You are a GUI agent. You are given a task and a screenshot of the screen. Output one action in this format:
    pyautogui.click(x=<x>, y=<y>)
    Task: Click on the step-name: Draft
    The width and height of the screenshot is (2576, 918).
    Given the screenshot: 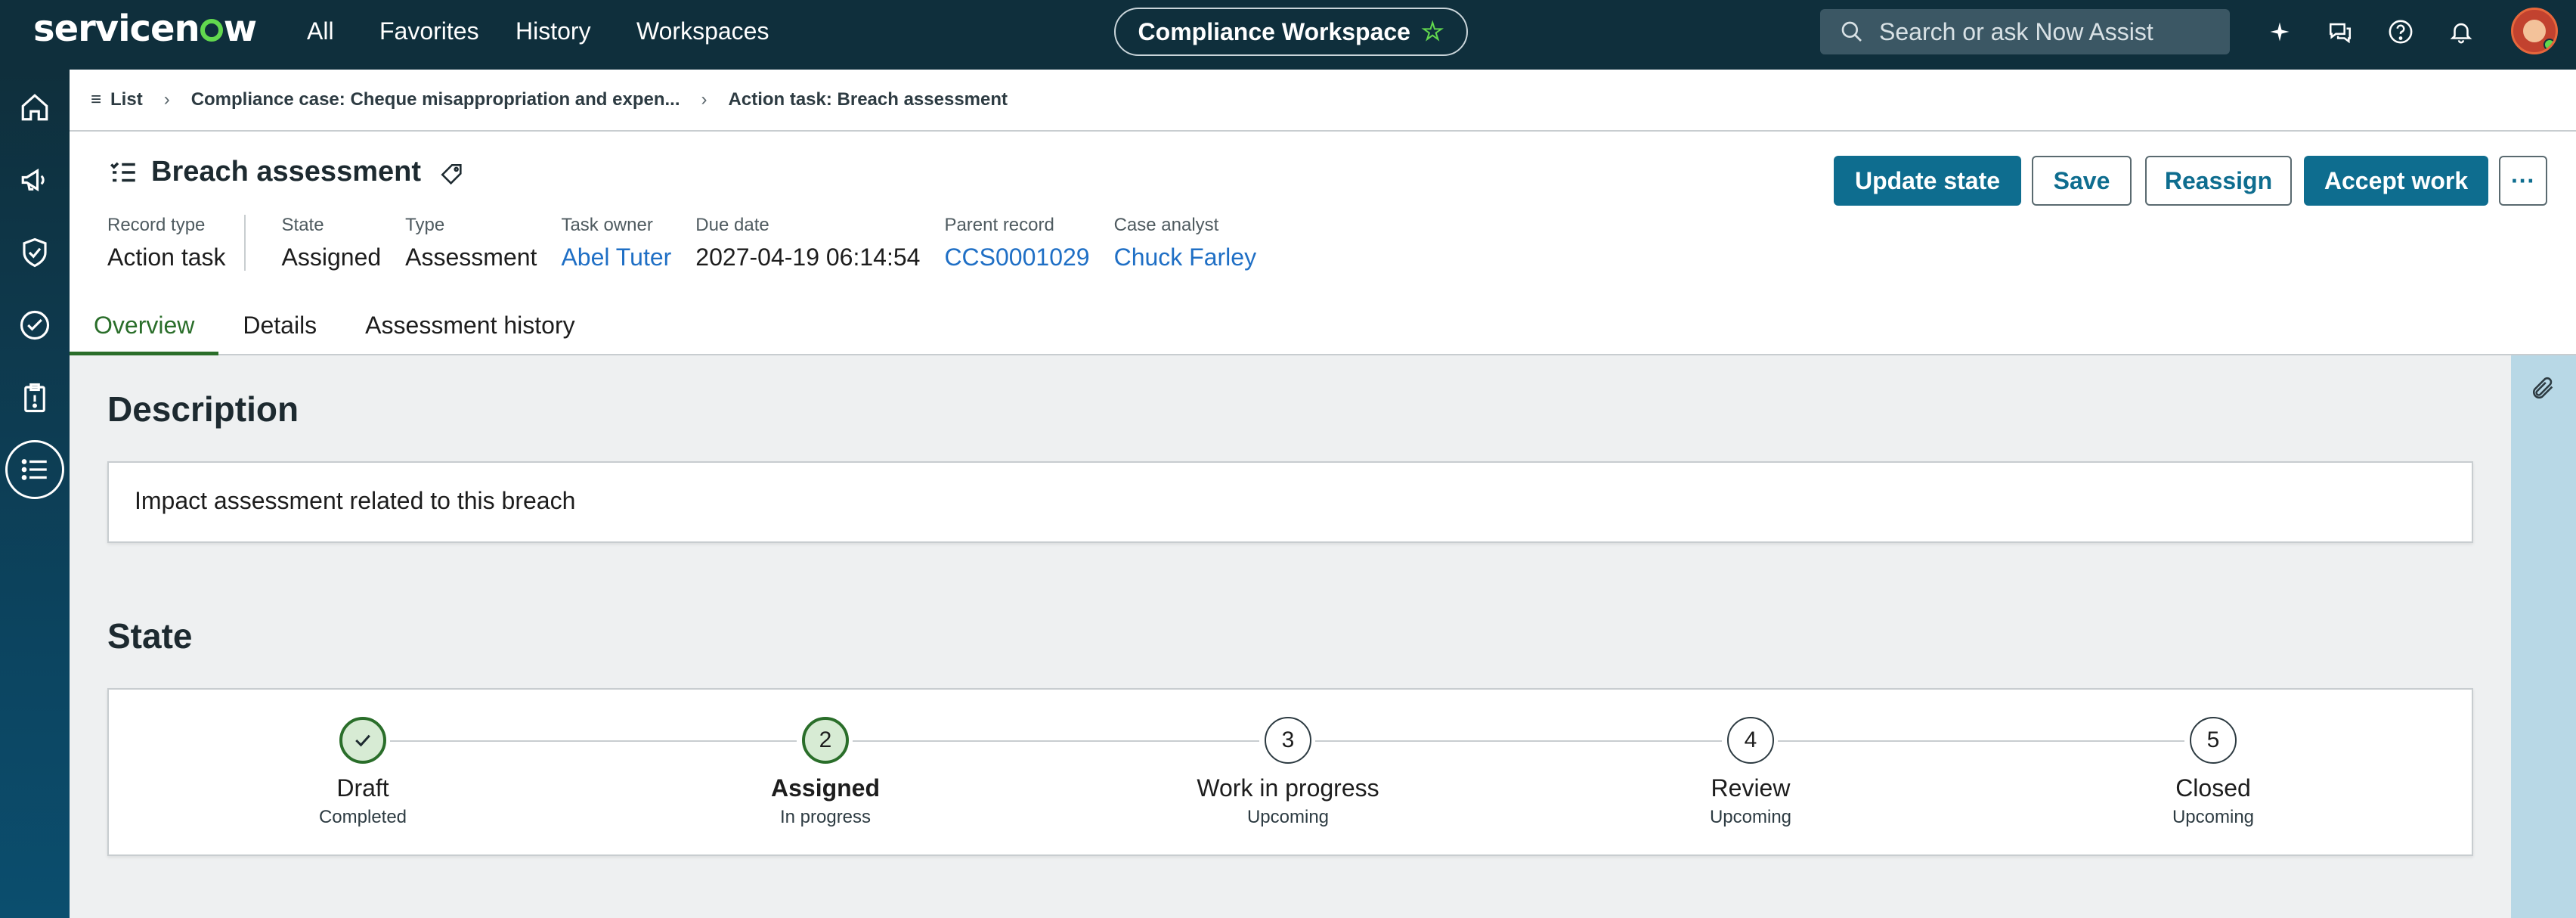 What is the action you would take?
    pyautogui.click(x=362, y=788)
    